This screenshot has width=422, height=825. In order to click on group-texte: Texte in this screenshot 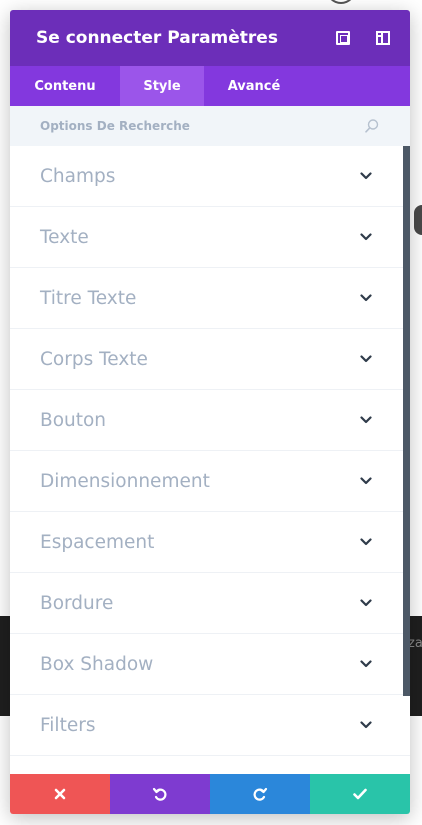, I will do `click(210, 237)`.